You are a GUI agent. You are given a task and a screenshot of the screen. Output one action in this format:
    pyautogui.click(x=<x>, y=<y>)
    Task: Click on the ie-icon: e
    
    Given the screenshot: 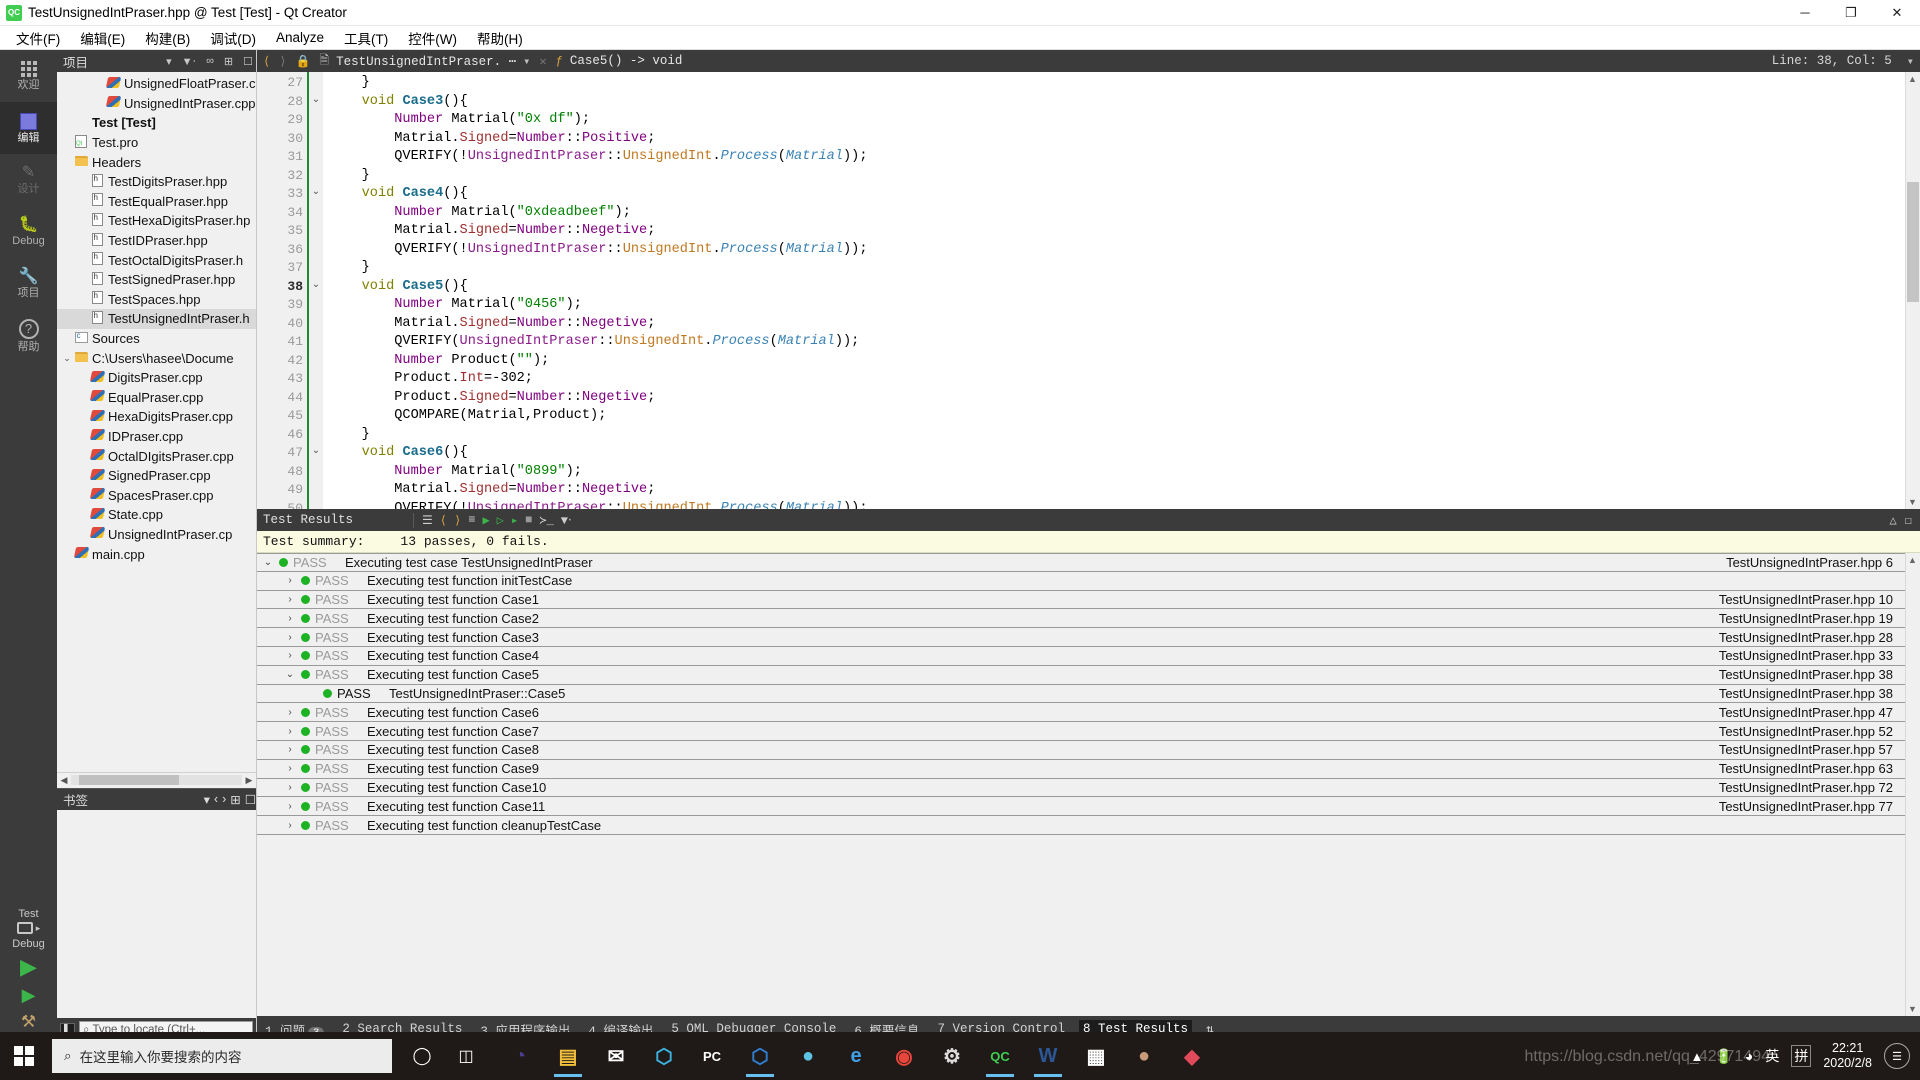 What is the action you would take?
    pyautogui.click(x=856, y=1056)
    